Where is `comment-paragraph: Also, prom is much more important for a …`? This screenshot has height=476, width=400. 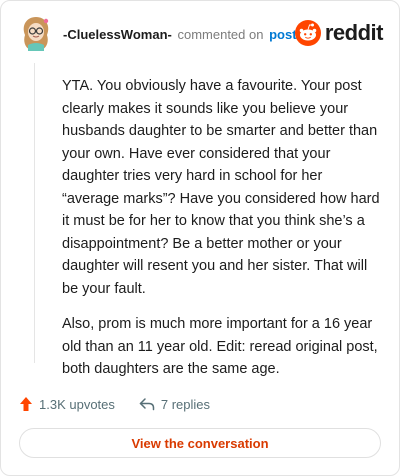
comment-paragraph: Also, prom is much more important for a … is located at coordinates (220, 346).